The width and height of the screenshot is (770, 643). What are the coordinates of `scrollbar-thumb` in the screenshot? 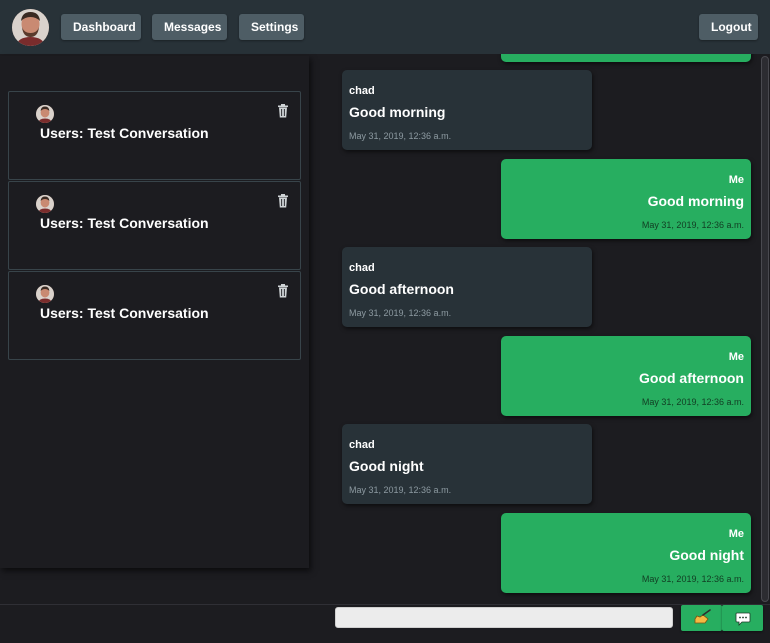 It's located at (765, 329).